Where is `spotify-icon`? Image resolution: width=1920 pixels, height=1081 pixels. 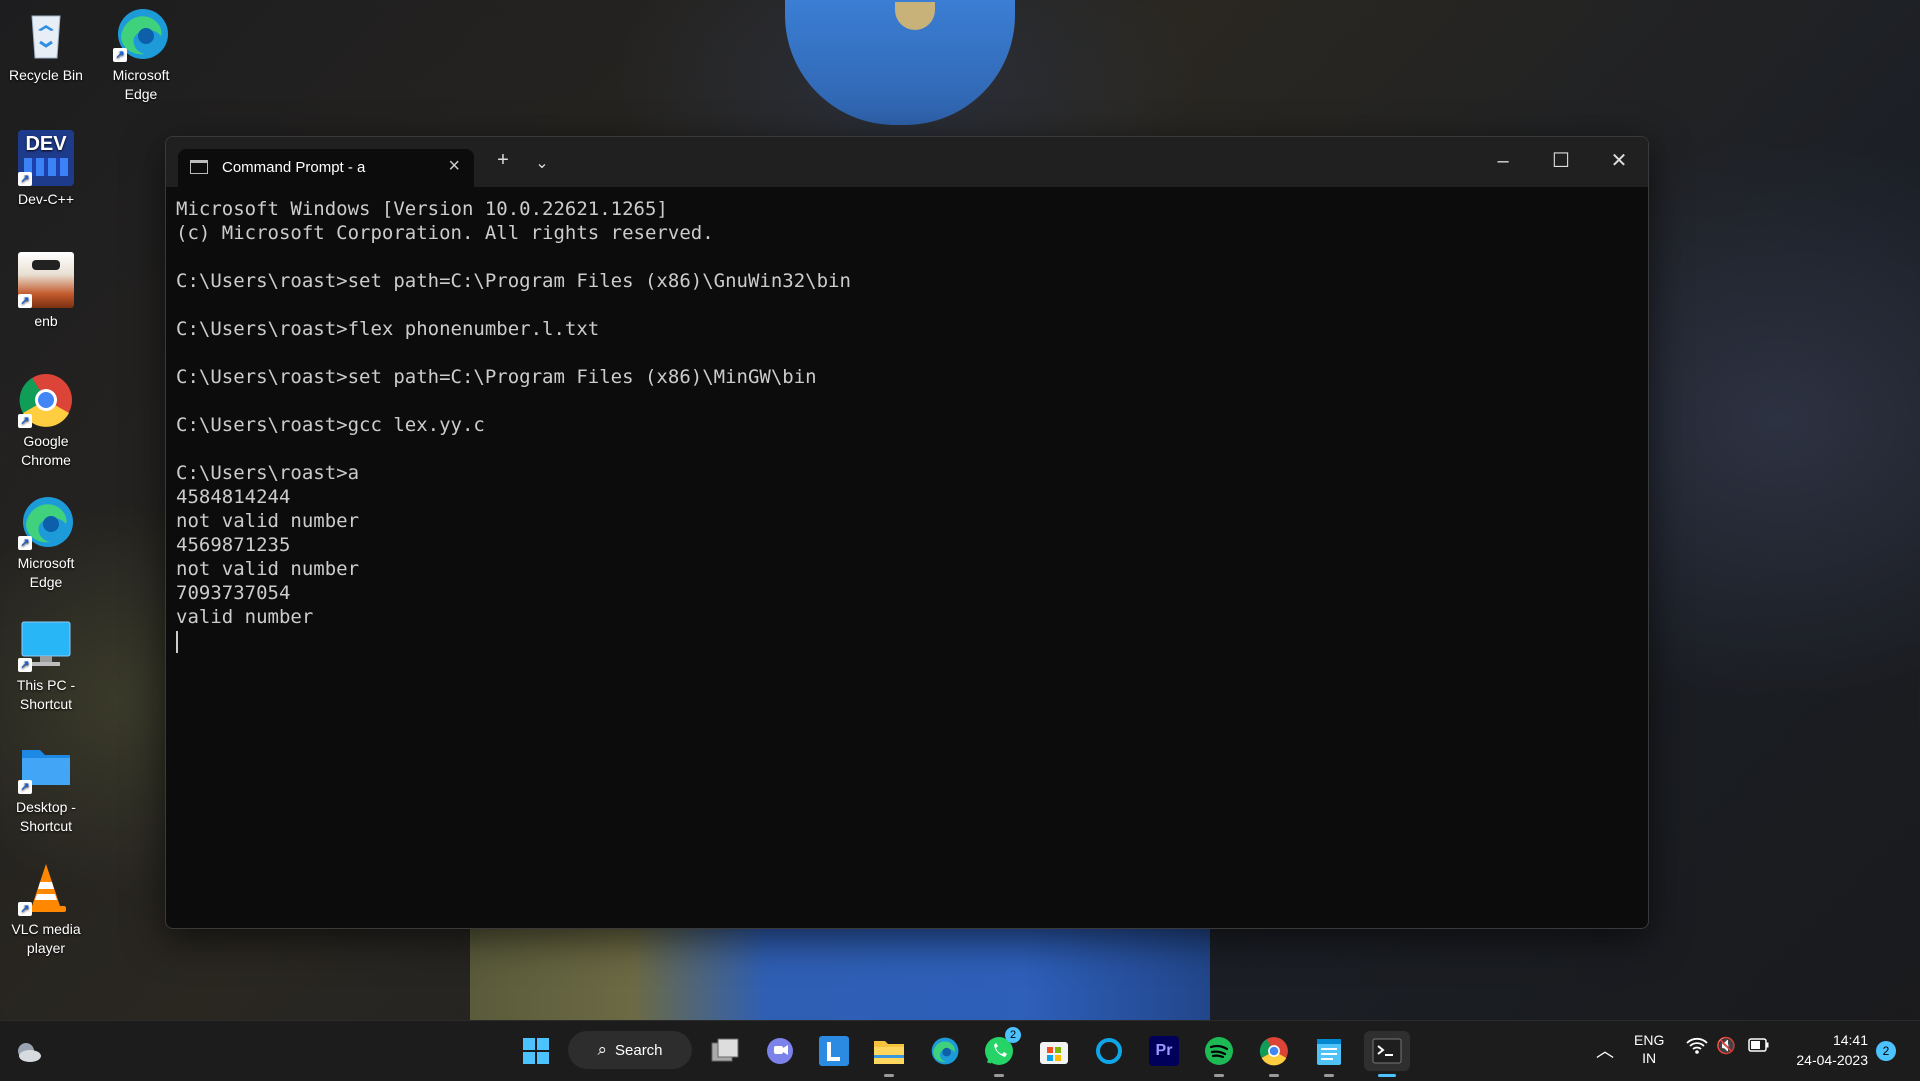
spotify-icon is located at coordinates (1219, 1054).